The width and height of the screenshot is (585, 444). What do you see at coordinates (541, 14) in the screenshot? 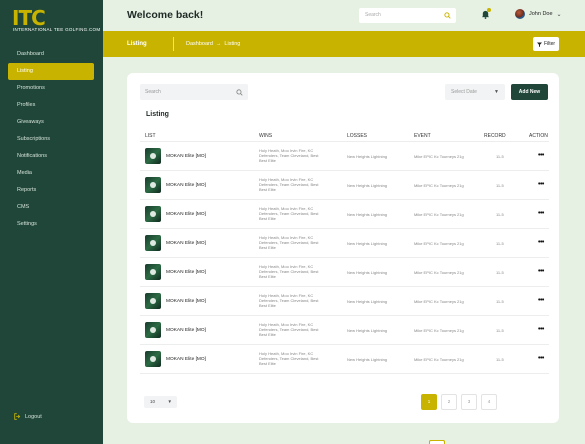
I see `user-name: John Doe` at bounding box center [541, 14].